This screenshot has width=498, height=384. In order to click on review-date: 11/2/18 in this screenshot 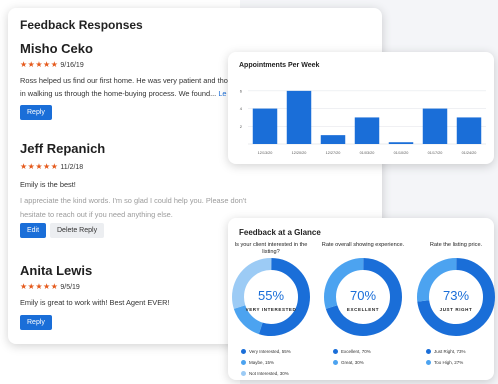, I will do `click(72, 167)`.